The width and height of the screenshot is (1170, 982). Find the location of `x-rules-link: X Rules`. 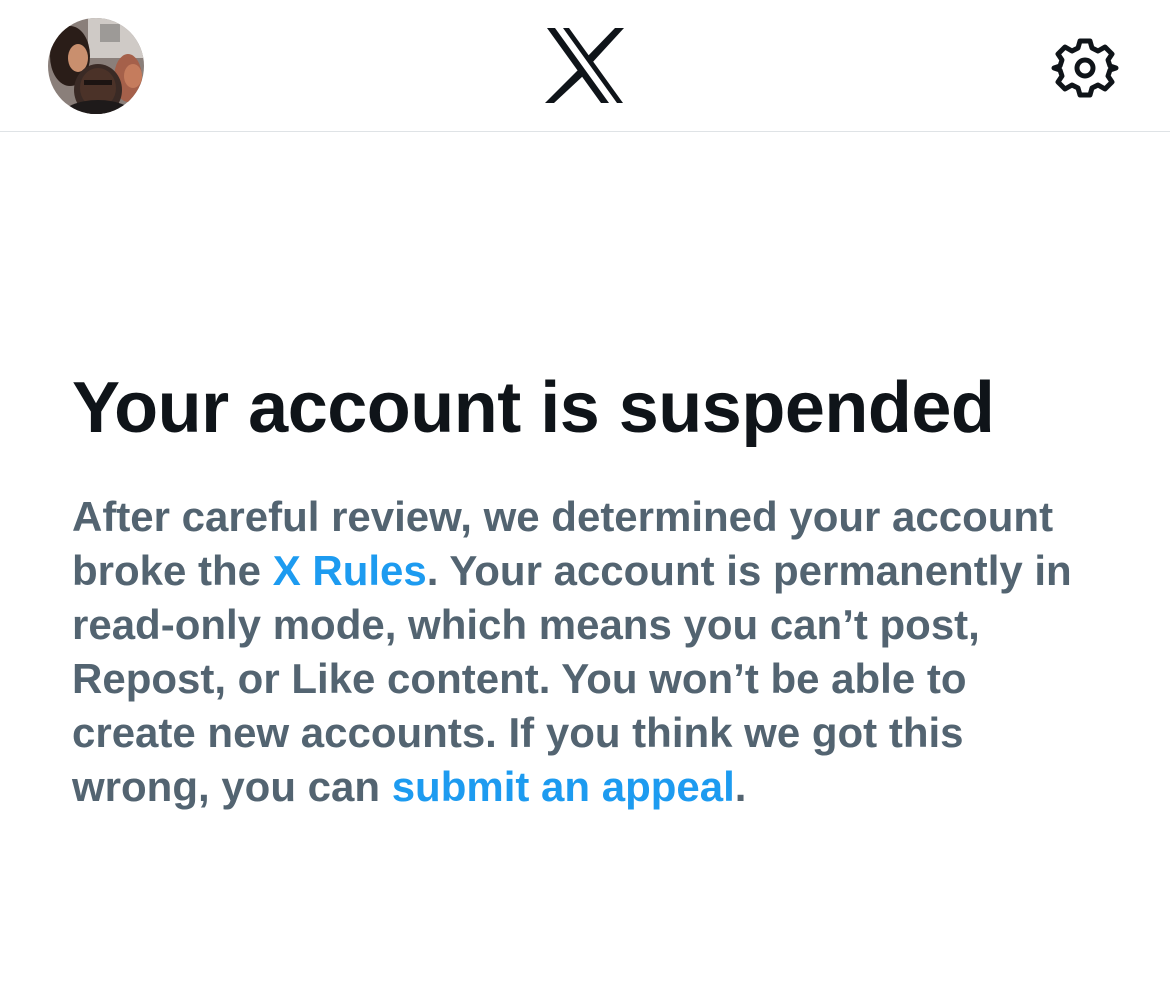

x-rules-link: X Rules is located at coordinates (350, 570).